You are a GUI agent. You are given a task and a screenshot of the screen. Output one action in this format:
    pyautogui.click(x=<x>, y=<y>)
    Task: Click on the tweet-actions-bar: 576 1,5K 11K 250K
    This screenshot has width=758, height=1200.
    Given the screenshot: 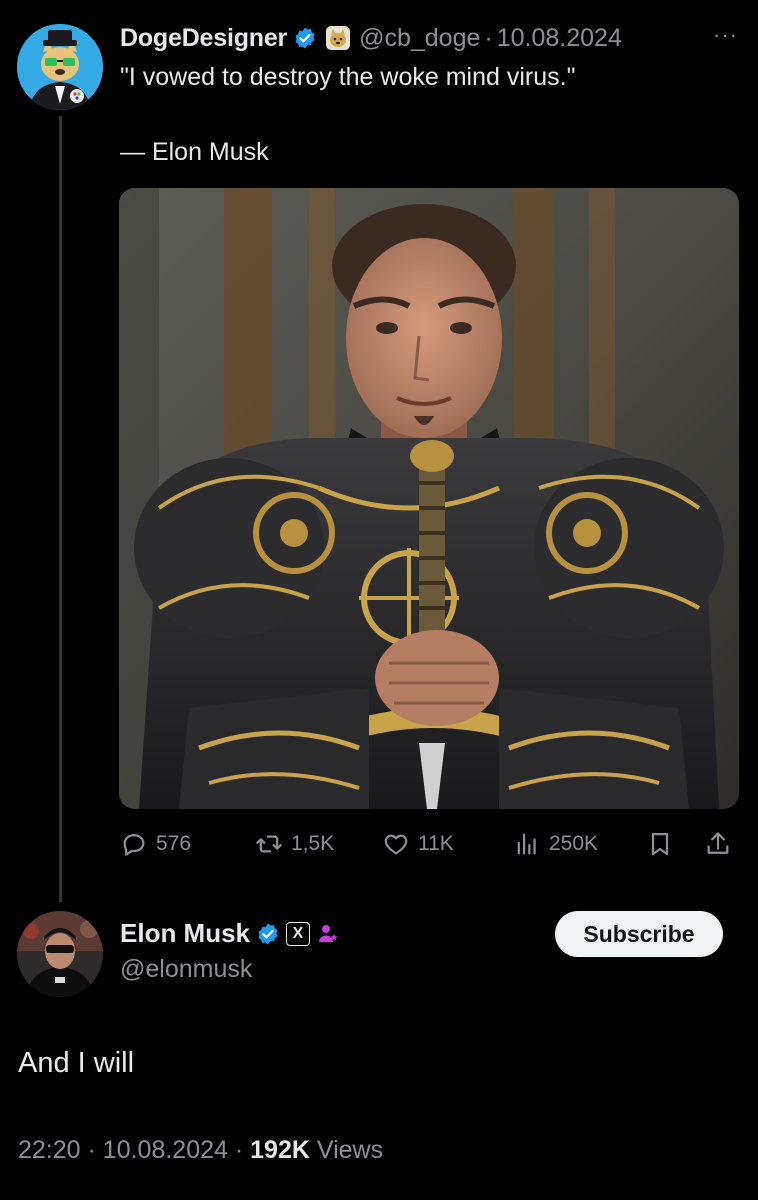 What is the action you would take?
    pyautogui.click(x=430, y=844)
    